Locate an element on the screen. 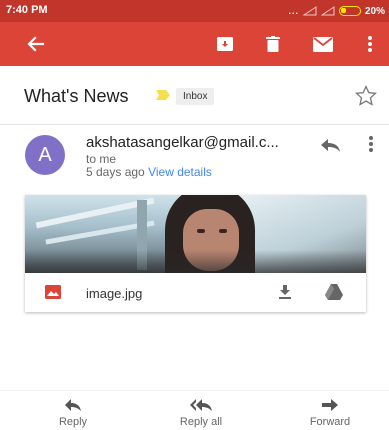 The height and width of the screenshot is (430, 389). thumbnail-shade is located at coordinates (195, 261).